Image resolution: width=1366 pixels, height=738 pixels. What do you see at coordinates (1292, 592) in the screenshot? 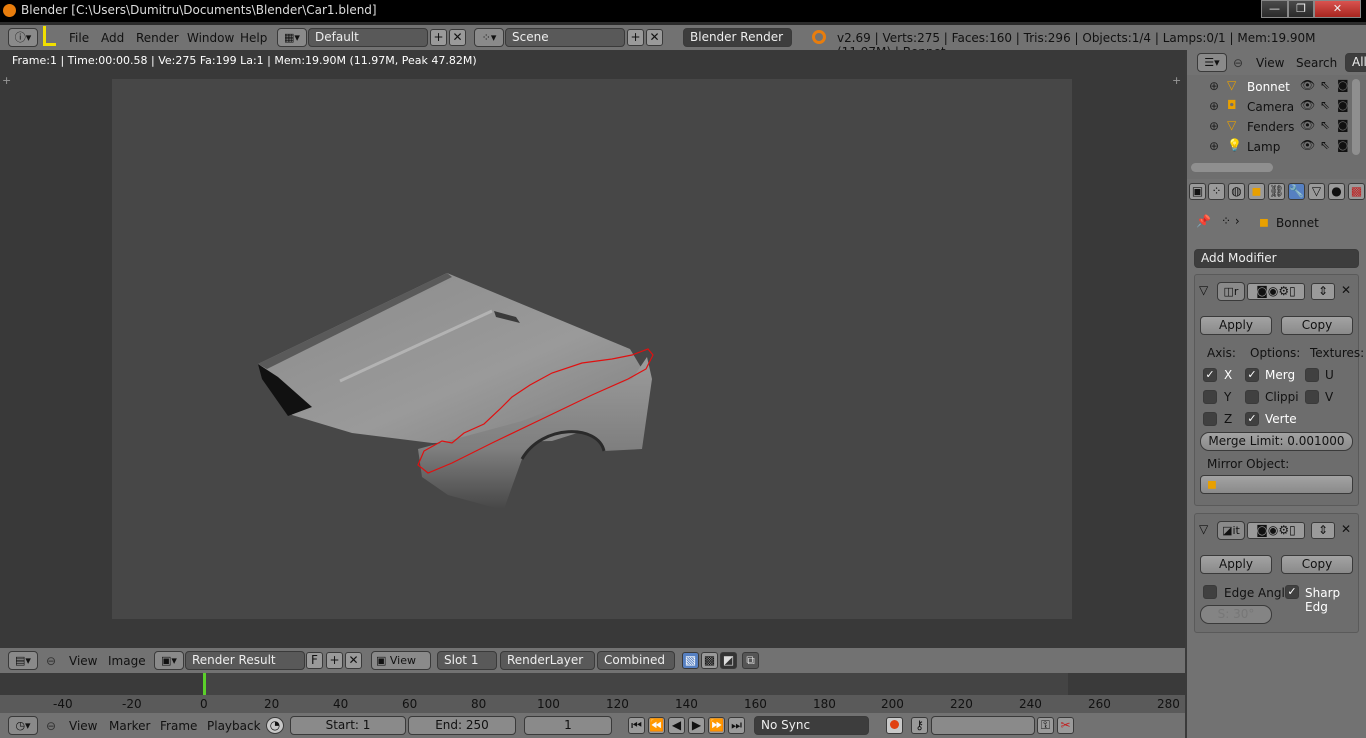
I see `sharp-edges-checkbox: ✓` at bounding box center [1292, 592].